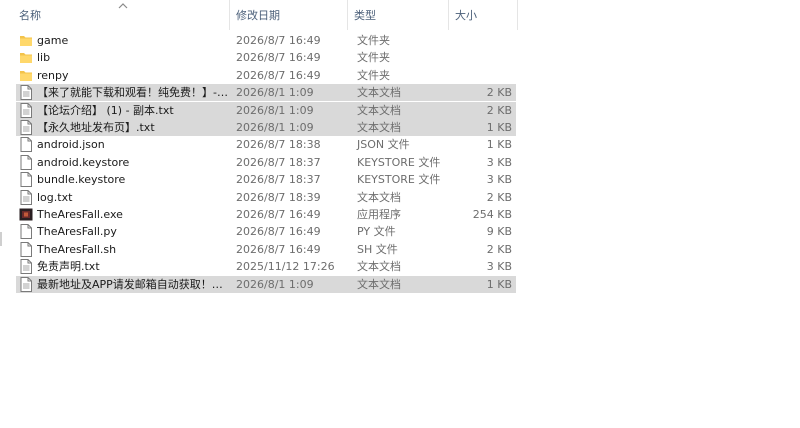 Image resolution: width=800 pixels, height=428 pixels. I want to click on file-name: game, so click(53, 40).